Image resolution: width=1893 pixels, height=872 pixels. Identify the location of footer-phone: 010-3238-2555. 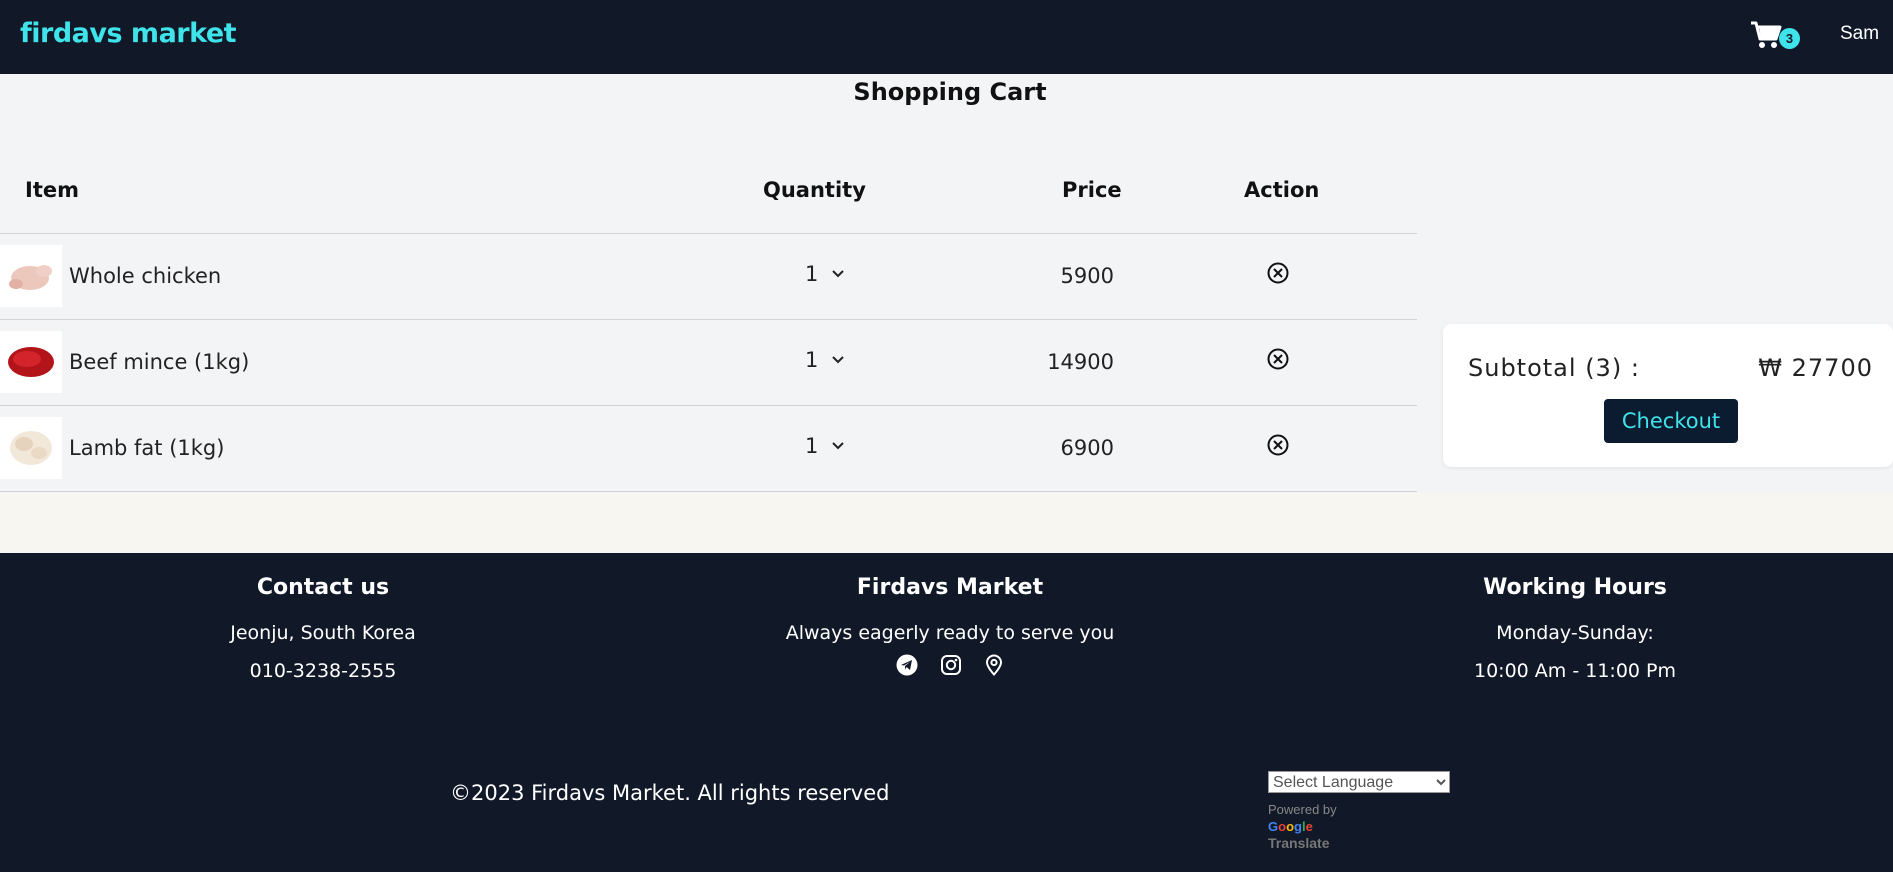
(323, 671).